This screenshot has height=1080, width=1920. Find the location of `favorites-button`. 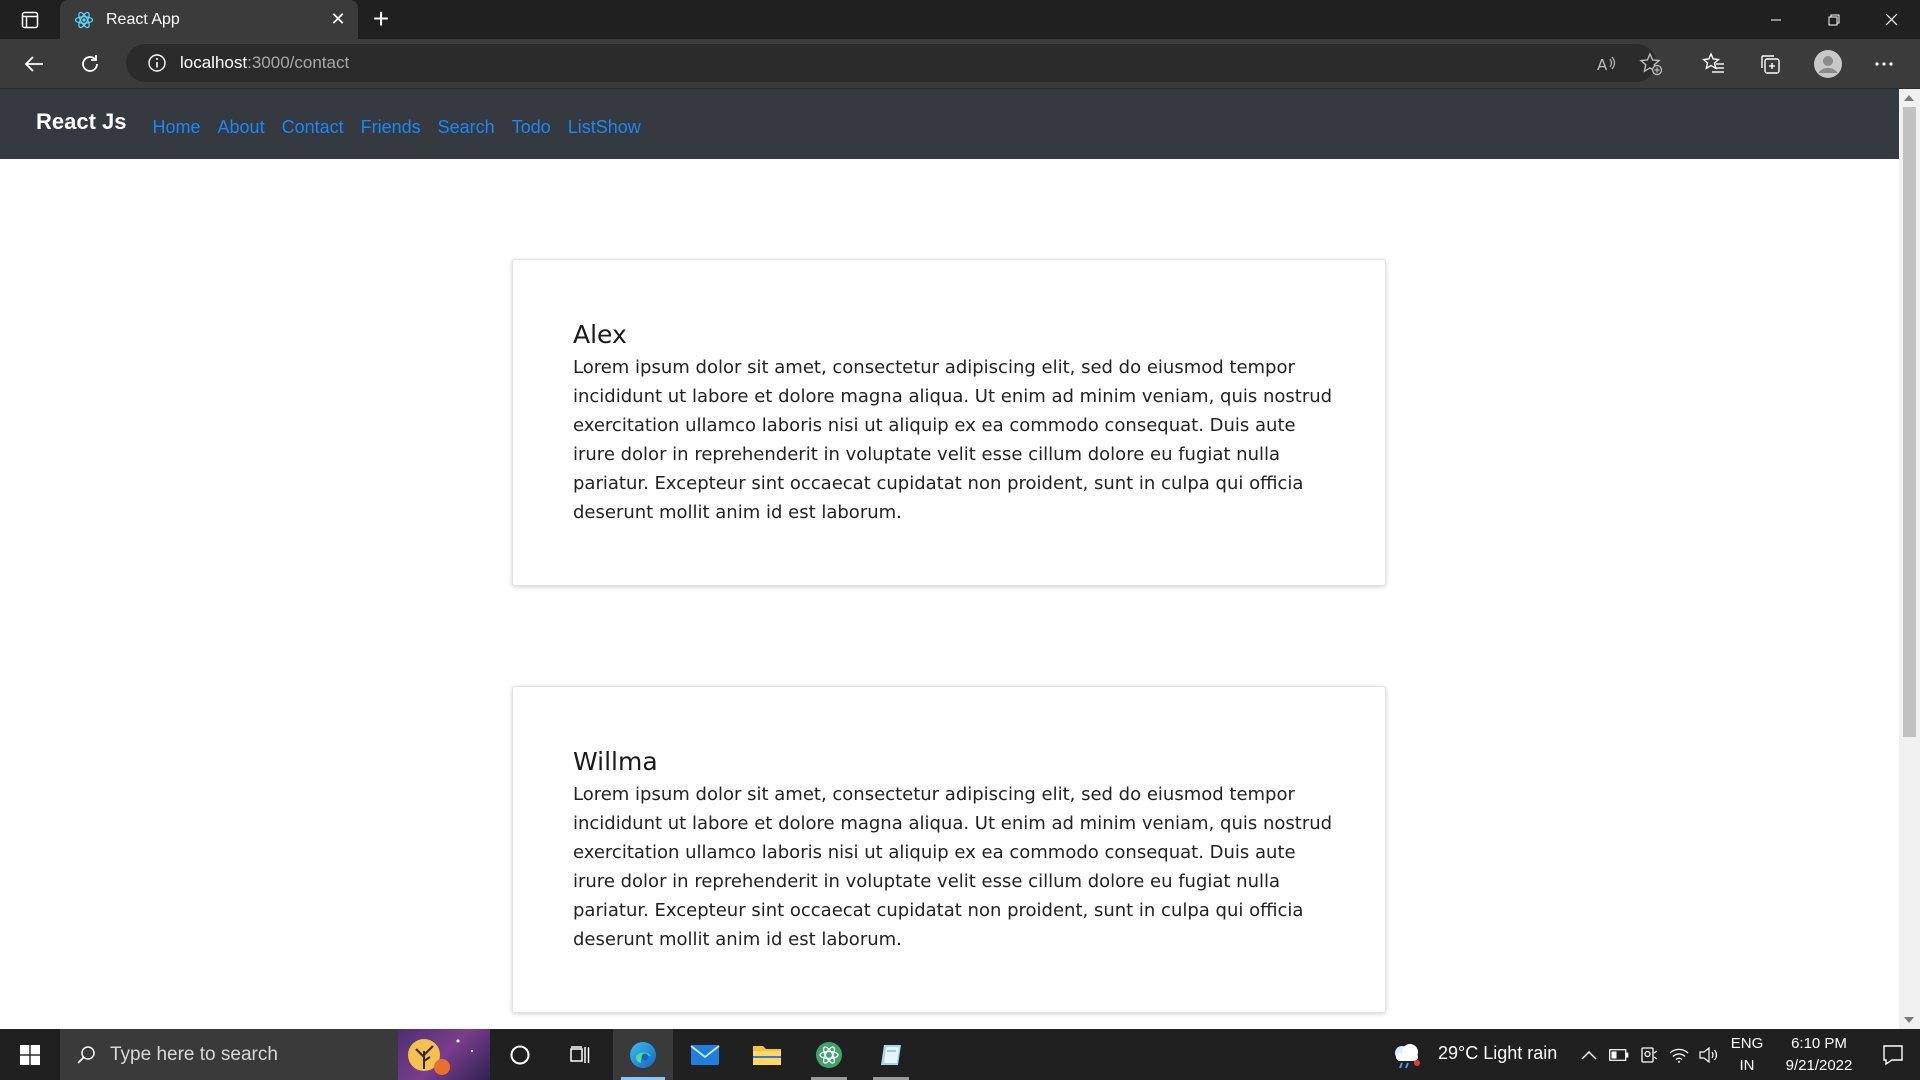

favorites-button is located at coordinates (1714, 64).